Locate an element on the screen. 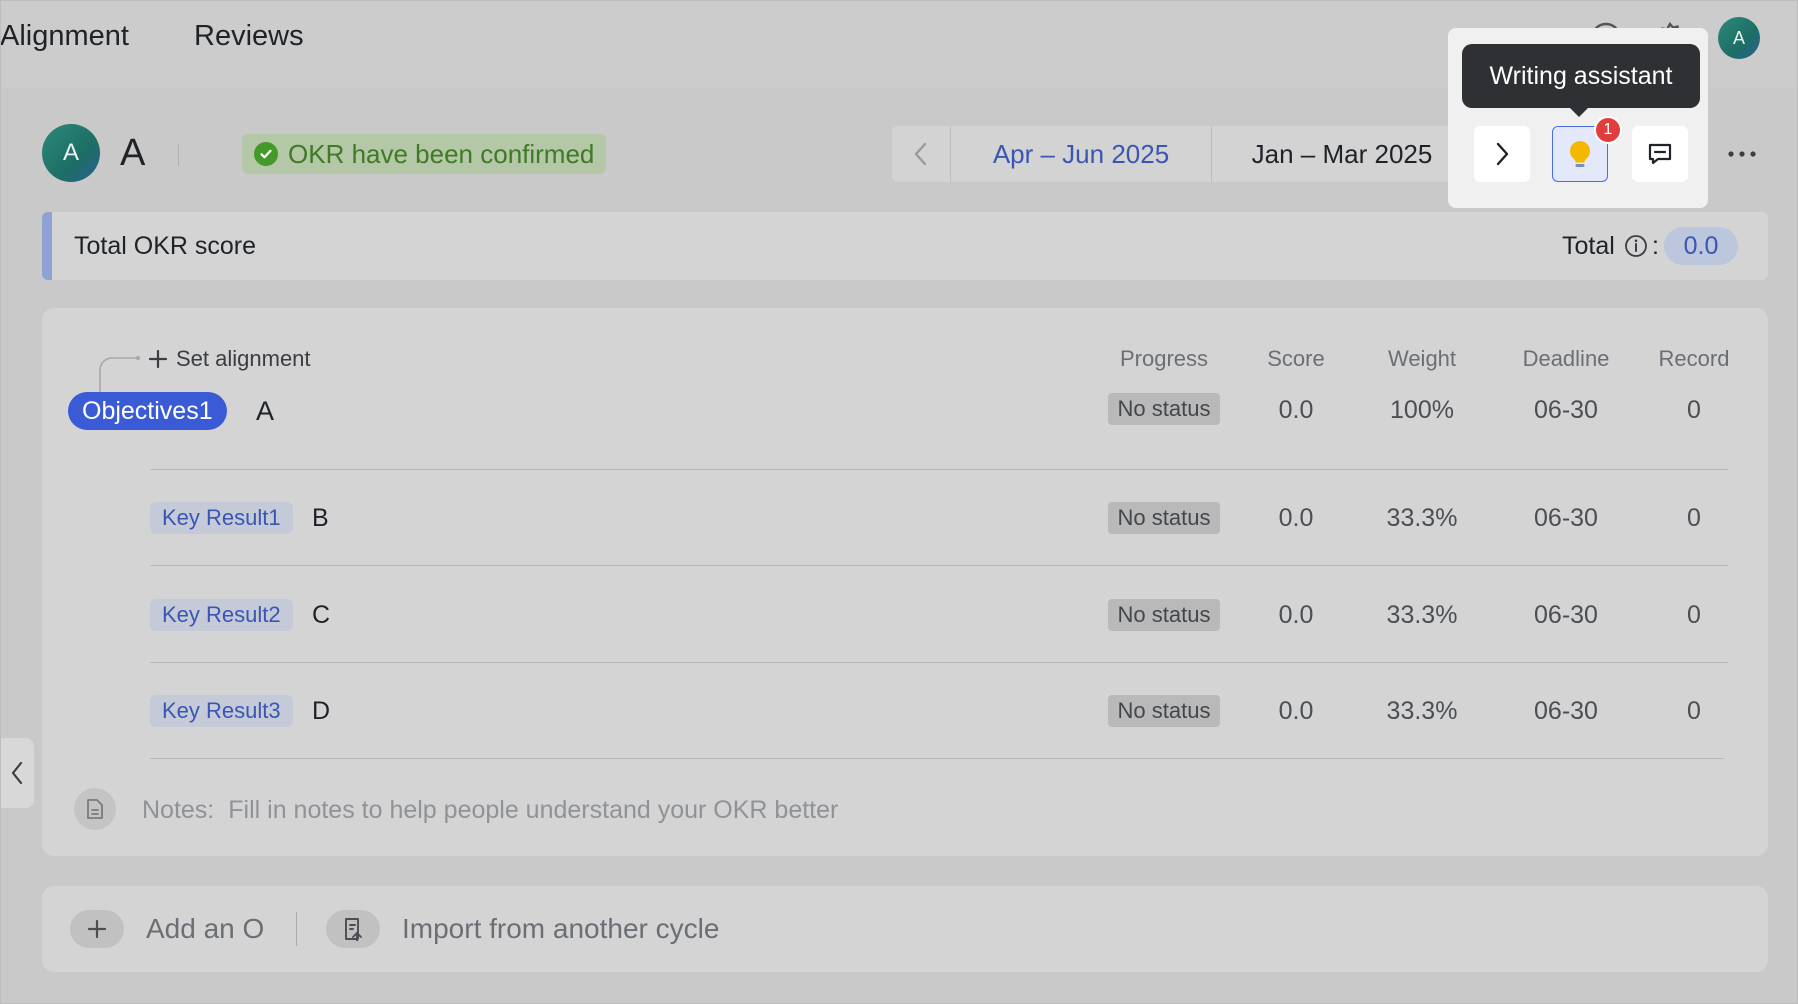  total-colon: : is located at coordinates (1655, 246).